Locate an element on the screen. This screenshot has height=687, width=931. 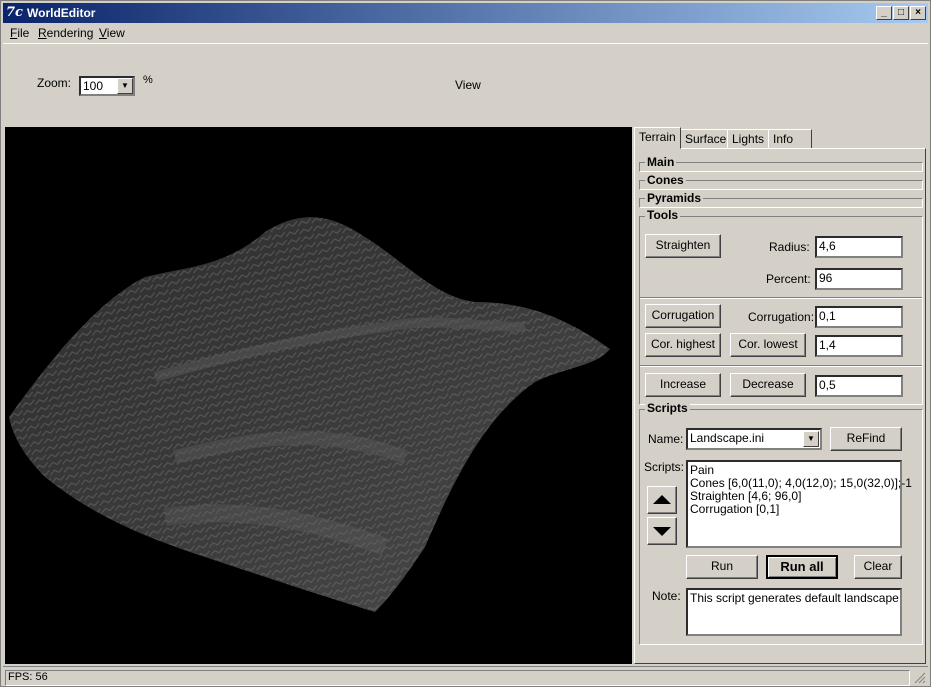
clear-button: Clear is located at coordinates (878, 567).